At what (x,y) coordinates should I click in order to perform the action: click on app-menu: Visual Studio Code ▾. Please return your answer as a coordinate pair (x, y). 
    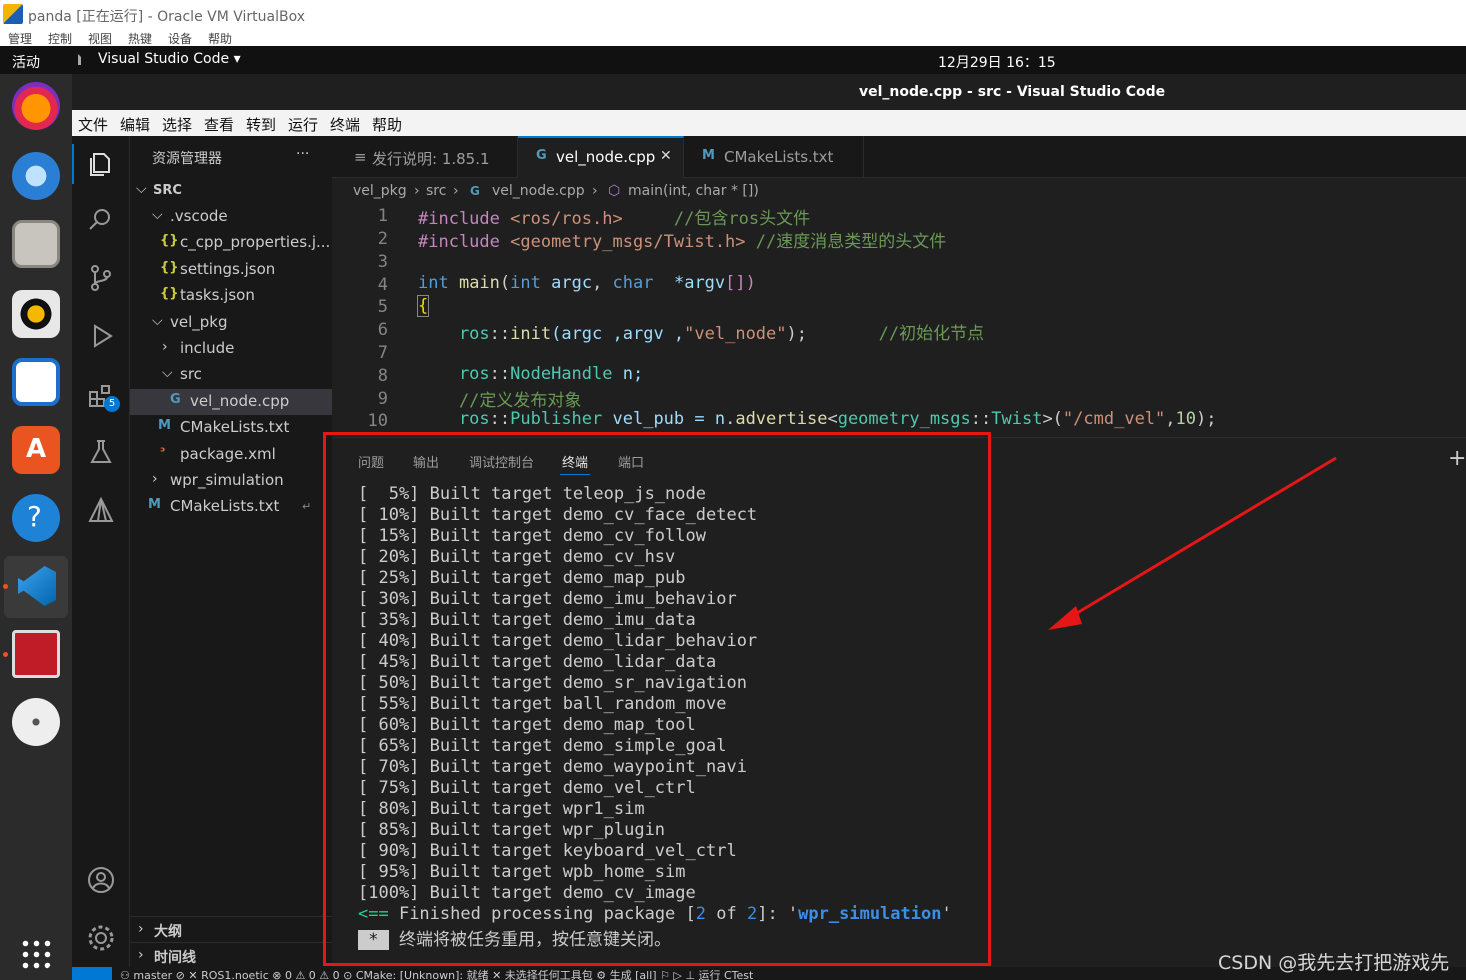
    Looking at the image, I should click on (169, 59).